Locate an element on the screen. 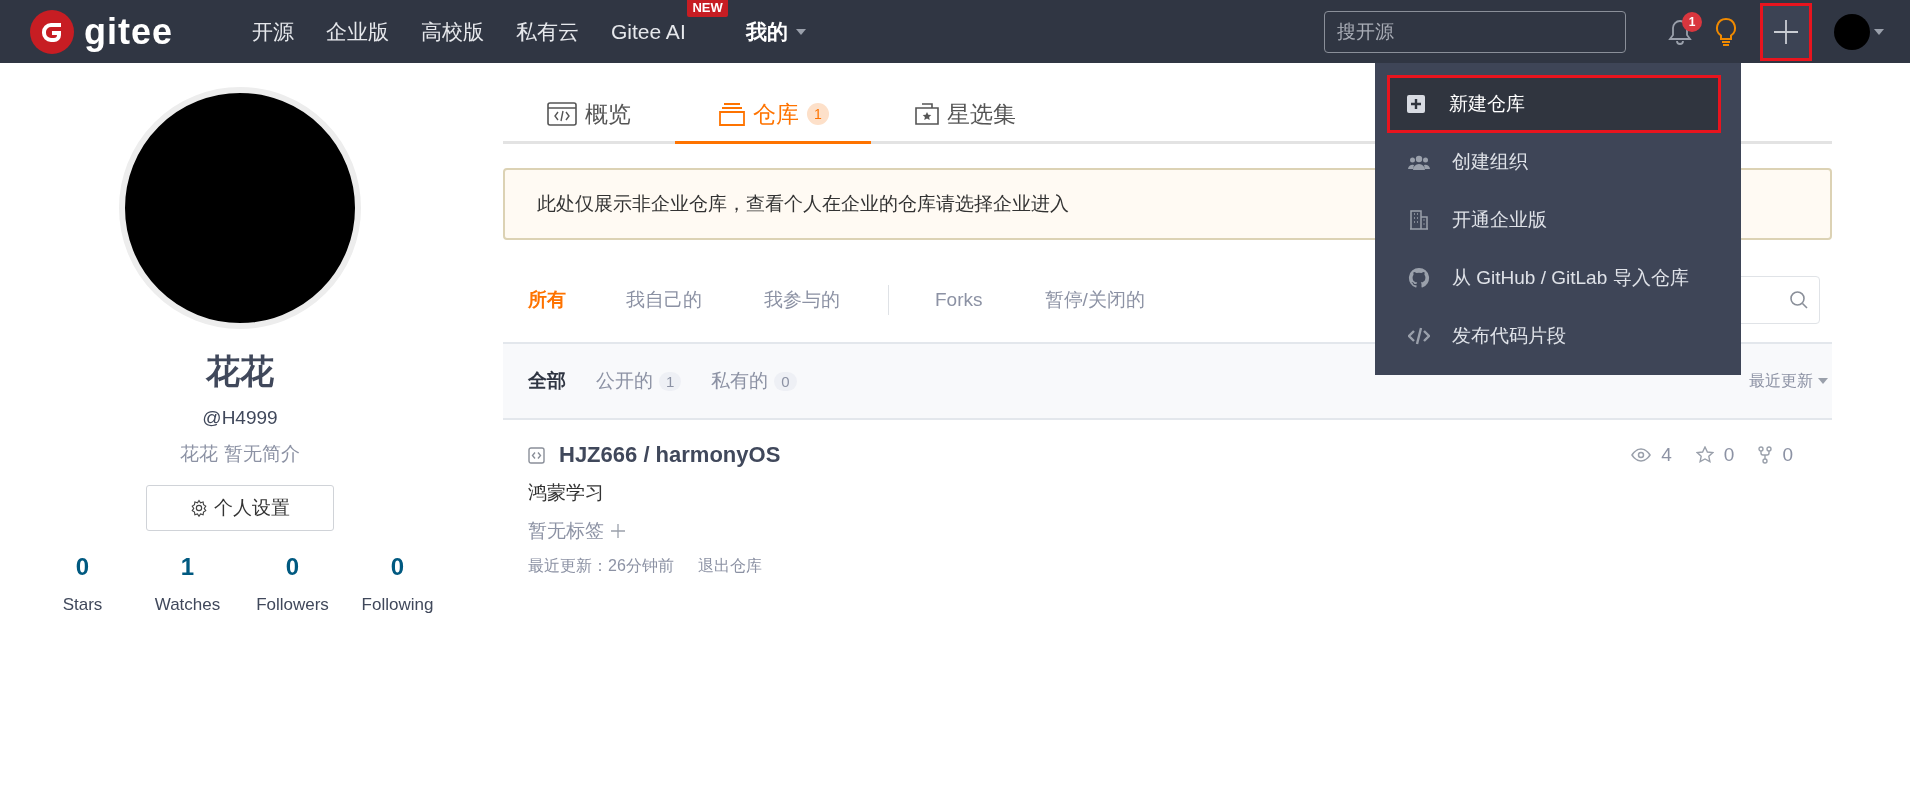 This screenshot has height=812, width=1910. menu-item: 从 GitHub / GitLab 导入仓库 is located at coordinates (1558, 278).